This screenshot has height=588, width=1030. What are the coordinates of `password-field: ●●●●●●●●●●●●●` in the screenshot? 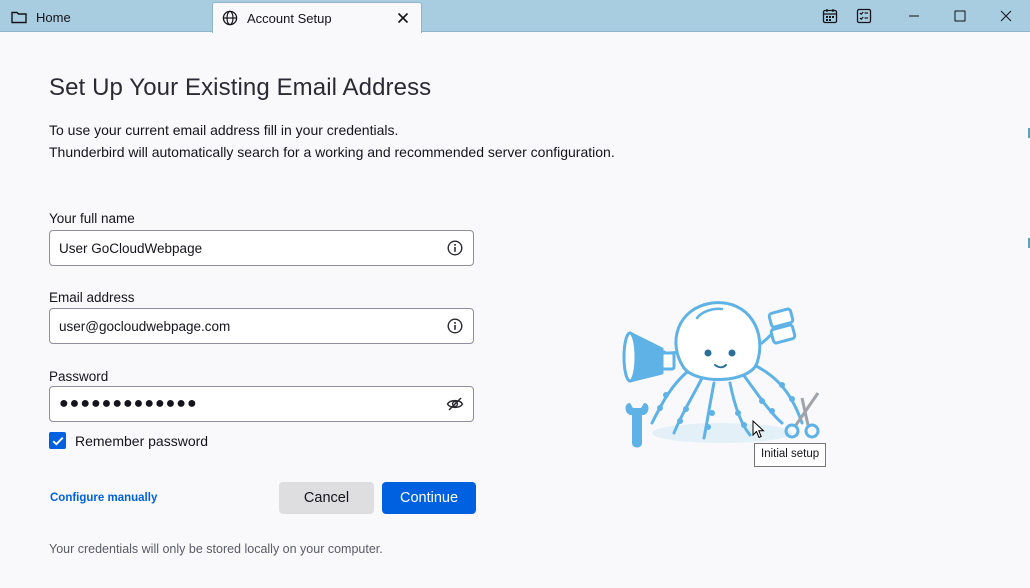 It's located at (261, 404).